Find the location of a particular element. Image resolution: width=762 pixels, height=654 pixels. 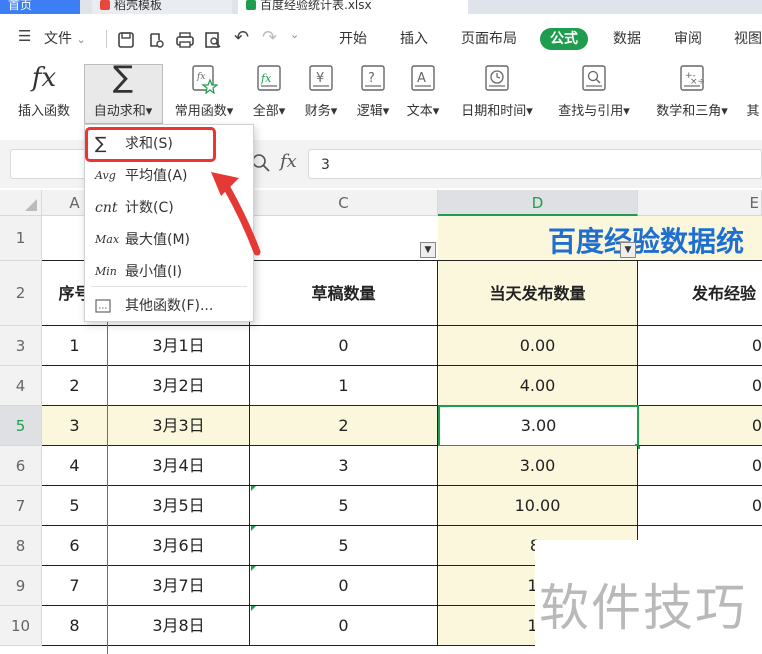

row-header-1: 1 is located at coordinates (21, 238).